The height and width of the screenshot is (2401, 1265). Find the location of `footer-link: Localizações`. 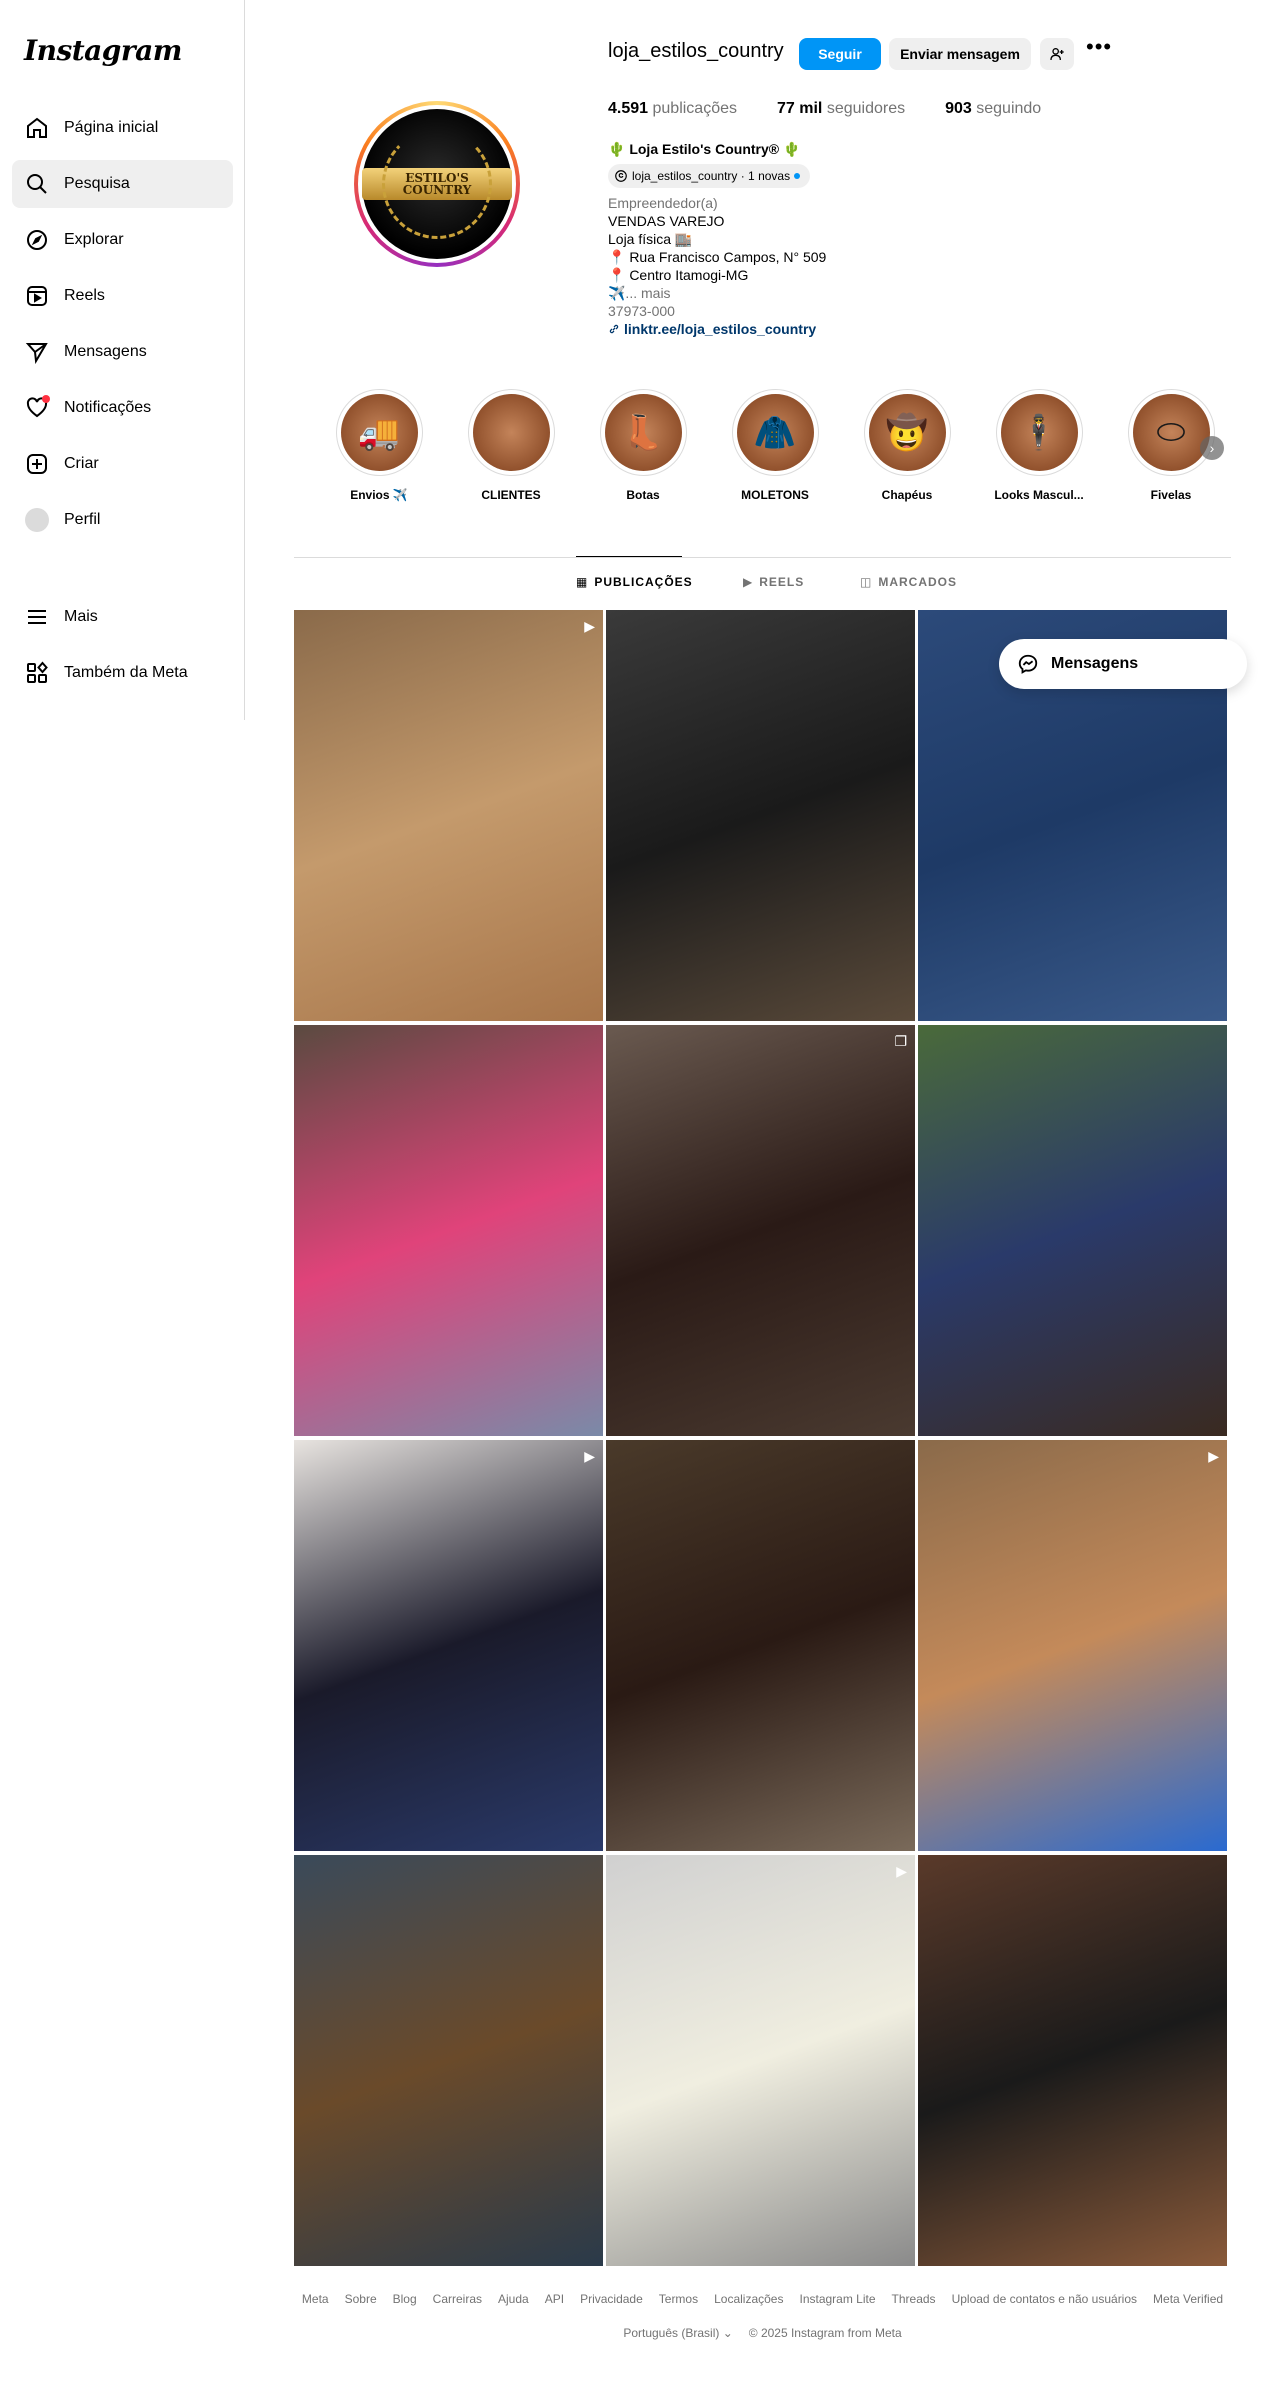

footer-link: Localizações is located at coordinates (748, 2299).